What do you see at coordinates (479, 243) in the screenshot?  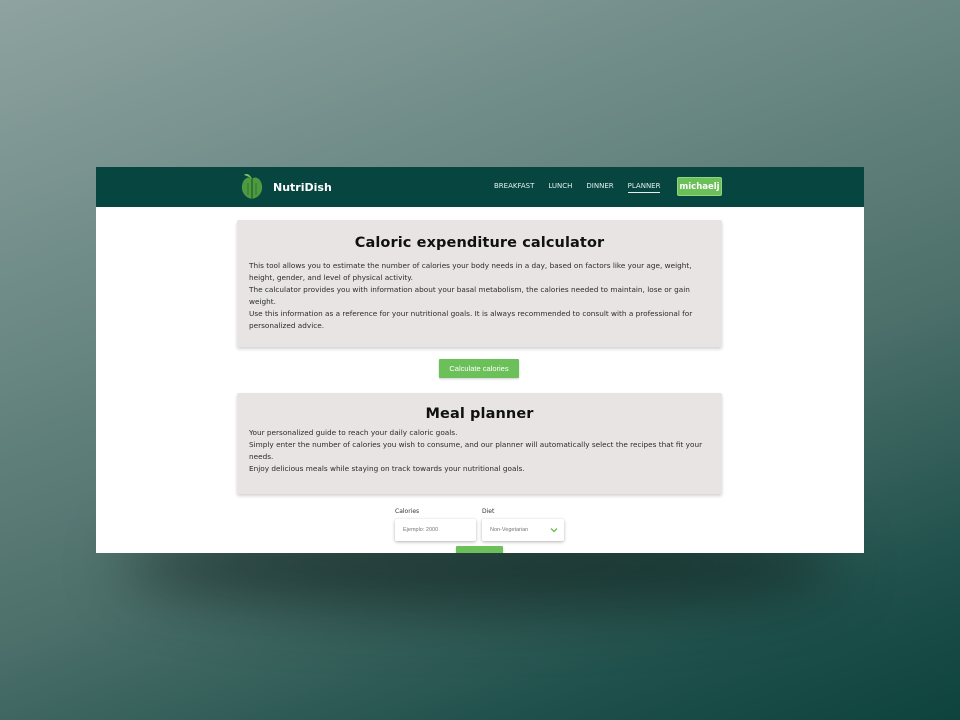 I see `calculator-title: Caloric expenditure calculator` at bounding box center [479, 243].